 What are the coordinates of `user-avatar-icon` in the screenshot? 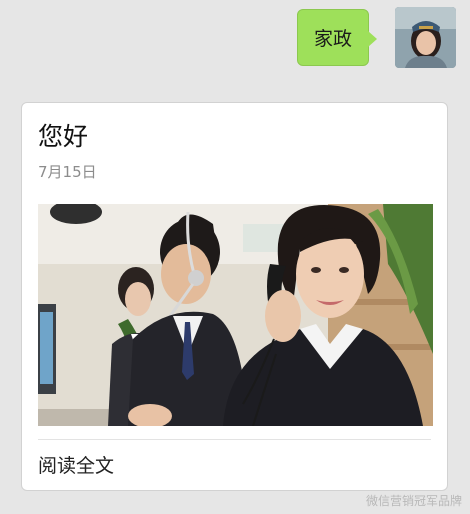 It's located at (425, 37).